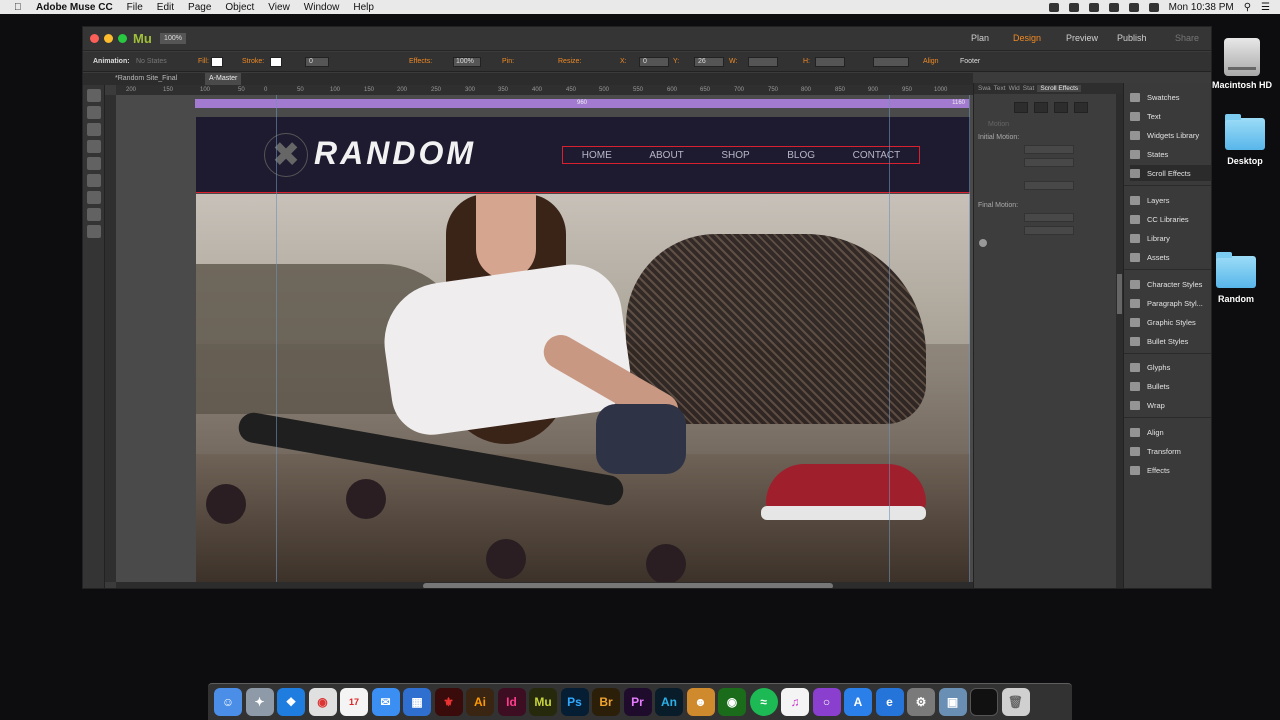 The width and height of the screenshot is (1280, 720). Describe the element at coordinates (597, 155) in the screenshot. I see `nav-item-home: HOME` at that location.